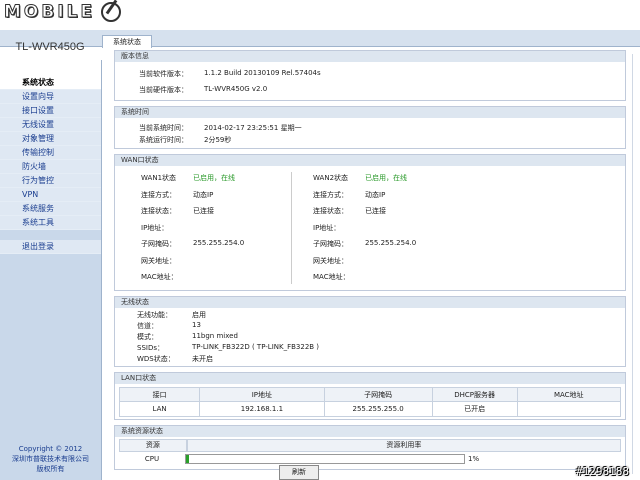 The width and height of the screenshot is (640, 480). Describe the element at coordinates (320, 15) in the screenshot. I see `watermark-header: MOBILE` at that location.